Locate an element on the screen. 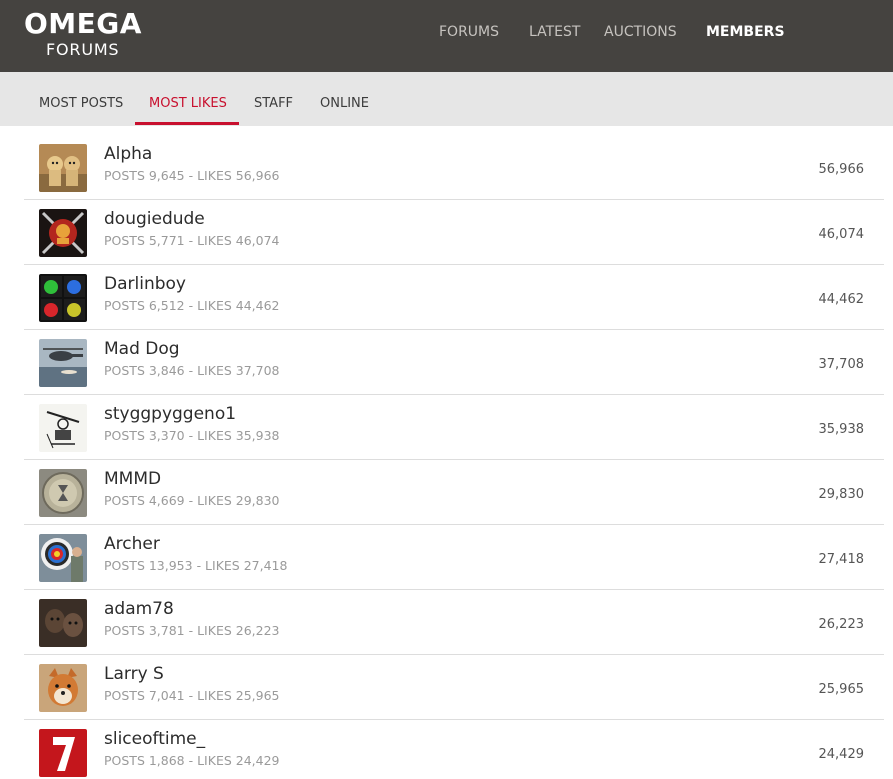 This screenshot has width=893, height=779. member-likes-count: 44,462 is located at coordinates (841, 299).